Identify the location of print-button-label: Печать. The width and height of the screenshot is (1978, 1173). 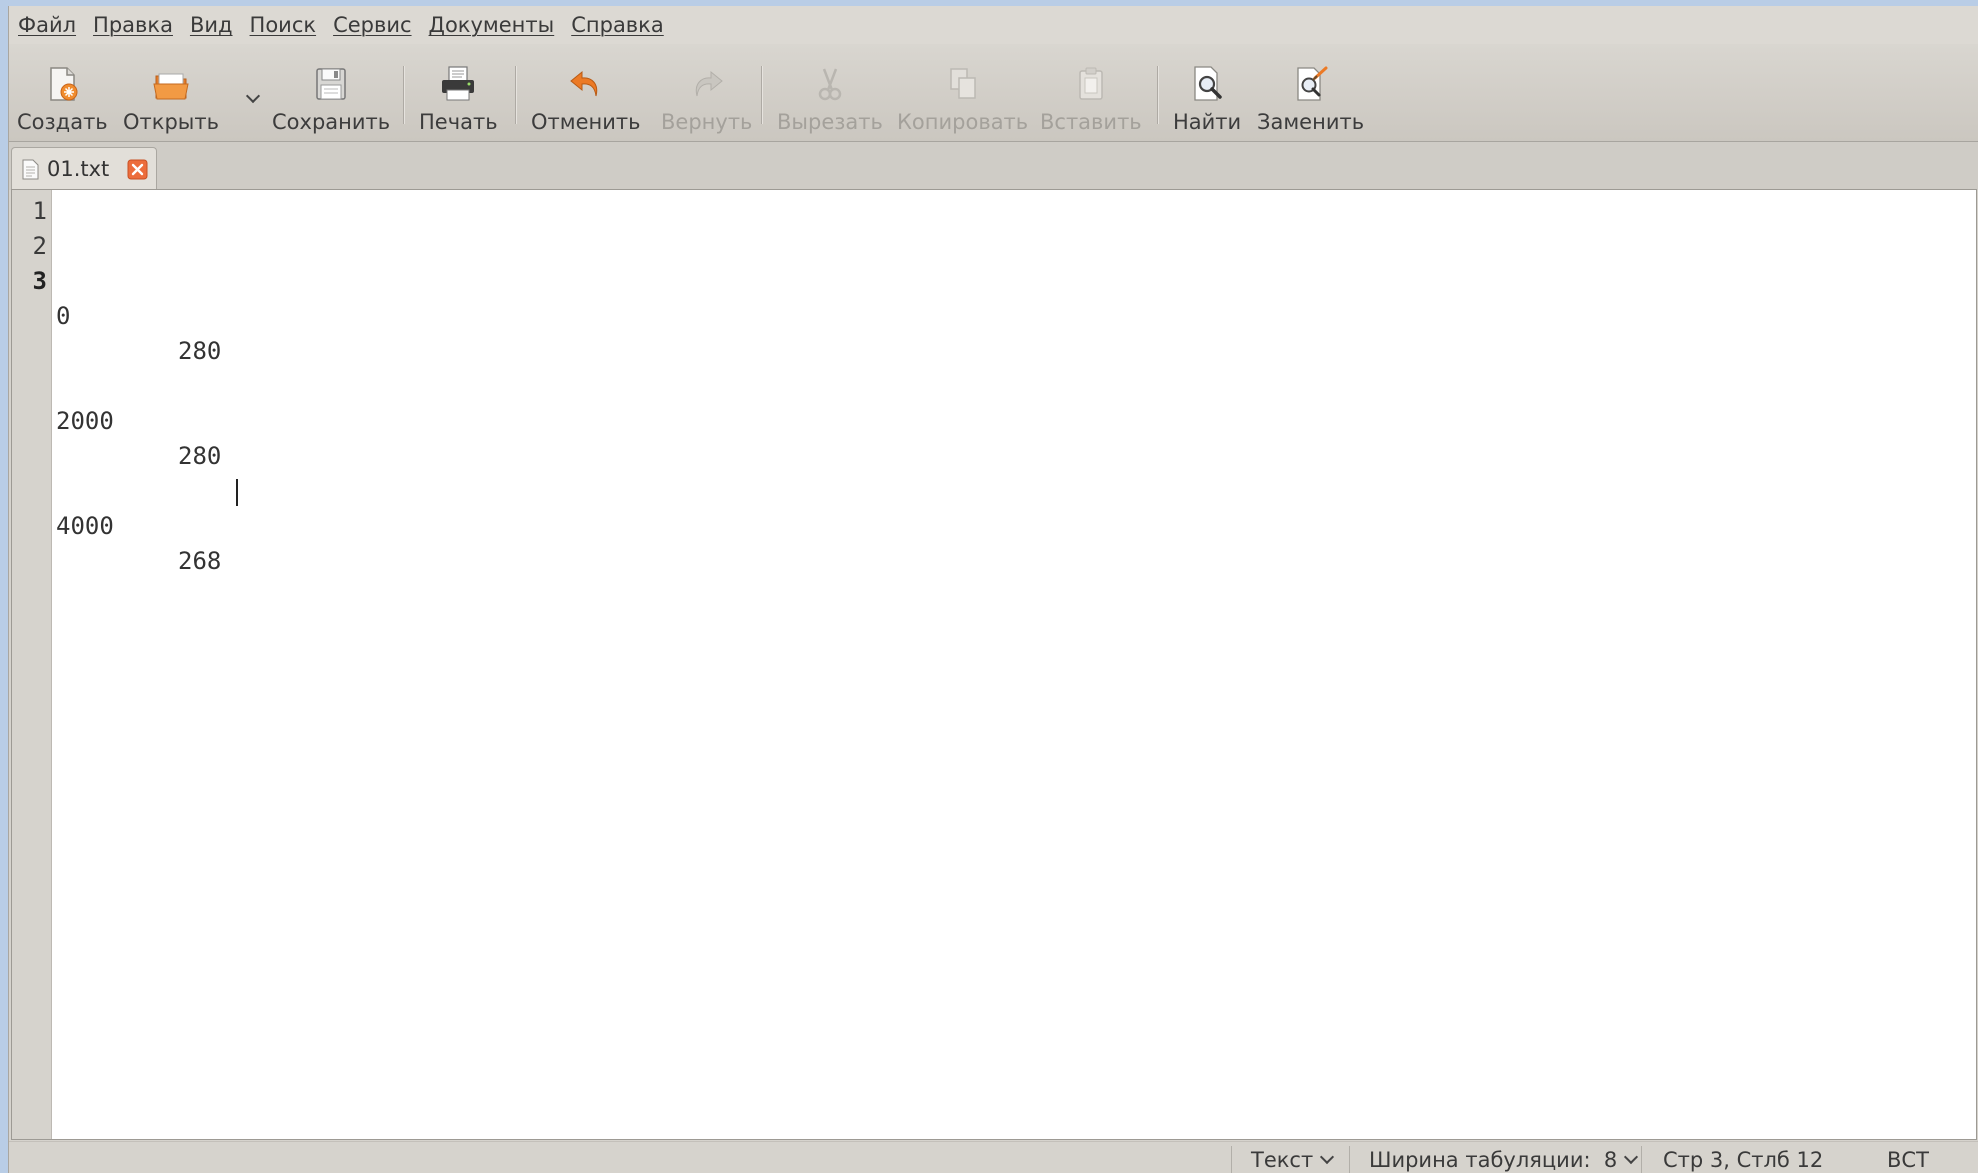
(458, 122).